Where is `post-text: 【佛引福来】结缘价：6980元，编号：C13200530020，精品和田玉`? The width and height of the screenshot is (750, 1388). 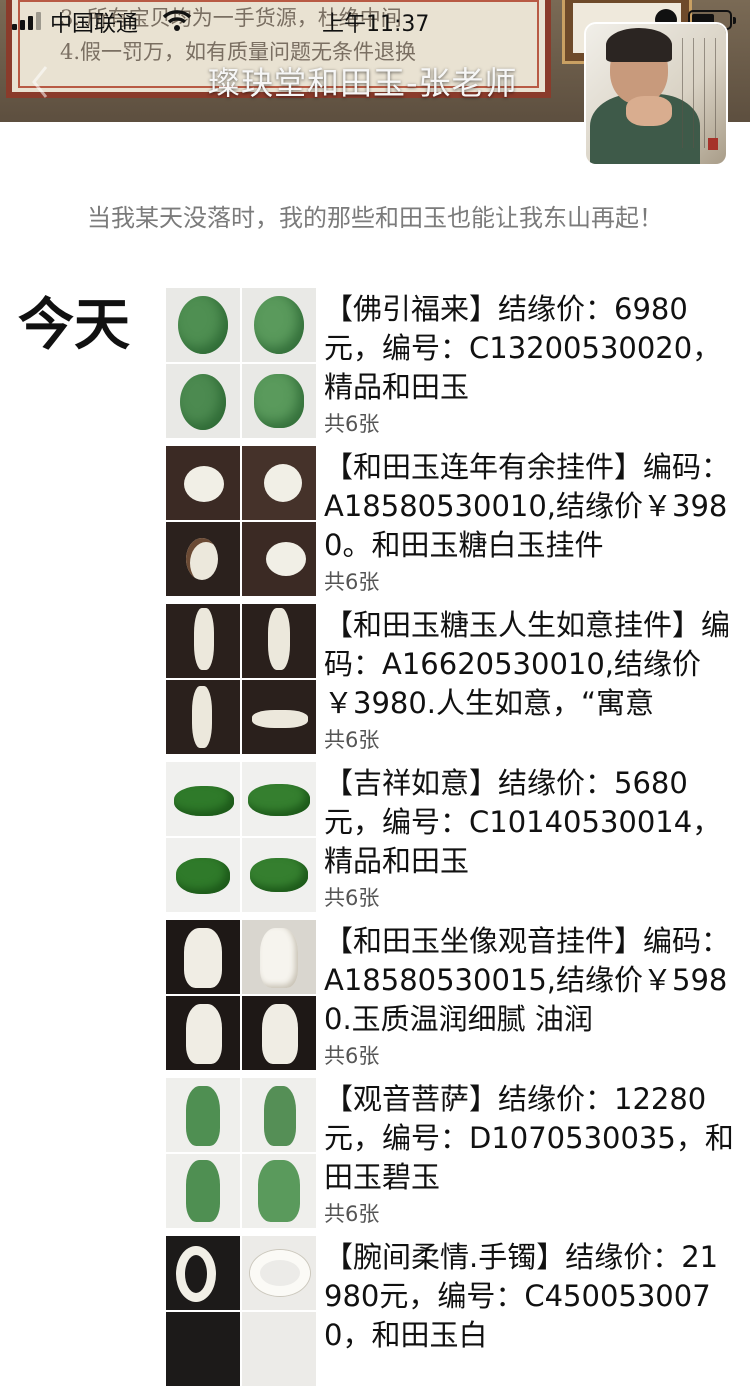 post-text: 【佛引福来】结缘价：6980元，编号：C13200530020，精品和田玉 is located at coordinates (523, 348).